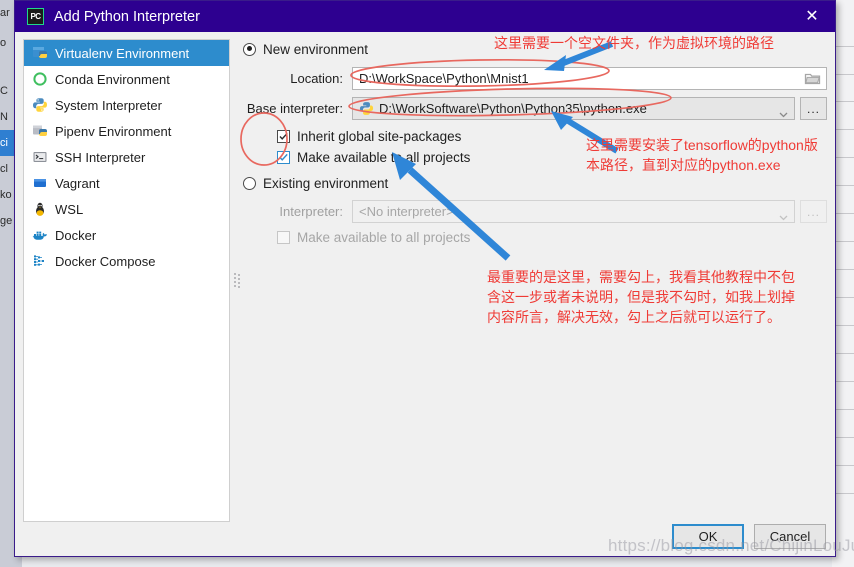 This screenshot has height=567, width=854. What do you see at coordinates (127, 16) in the screenshot?
I see `dialog-title: Add Python Interpreter` at bounding box center [127, 16].